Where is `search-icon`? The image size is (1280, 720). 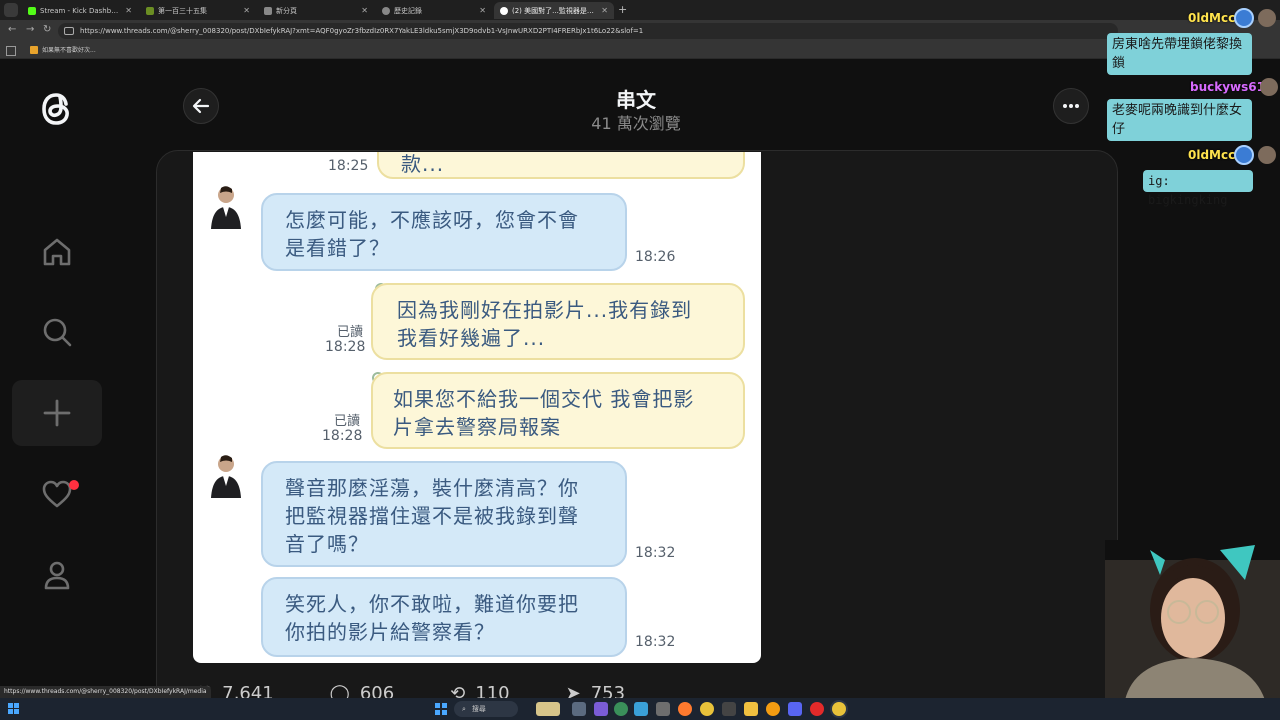 search-icon is located at coordinates (57, 332).